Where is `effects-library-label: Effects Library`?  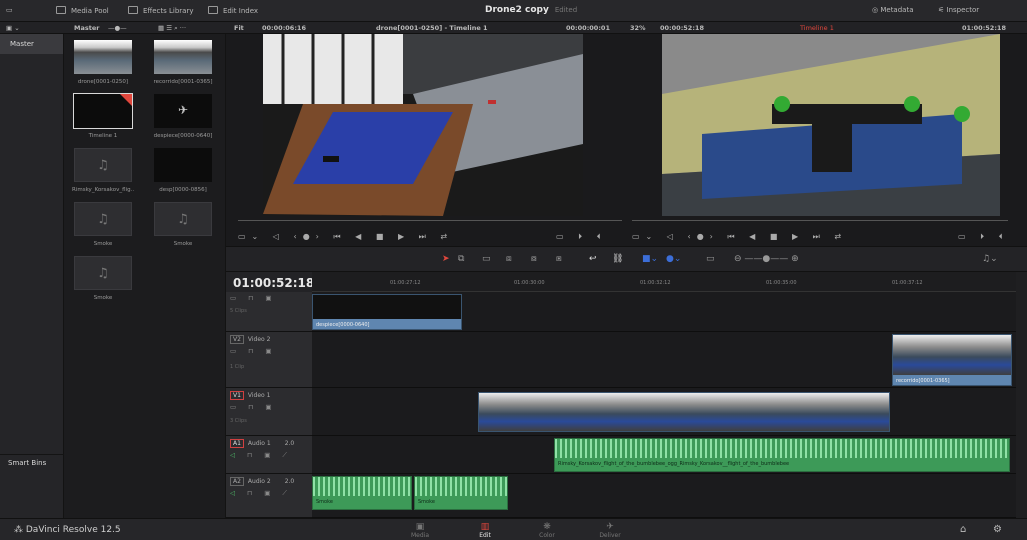 effects-library-label: Effects Library is located at coordinates (168, 11).